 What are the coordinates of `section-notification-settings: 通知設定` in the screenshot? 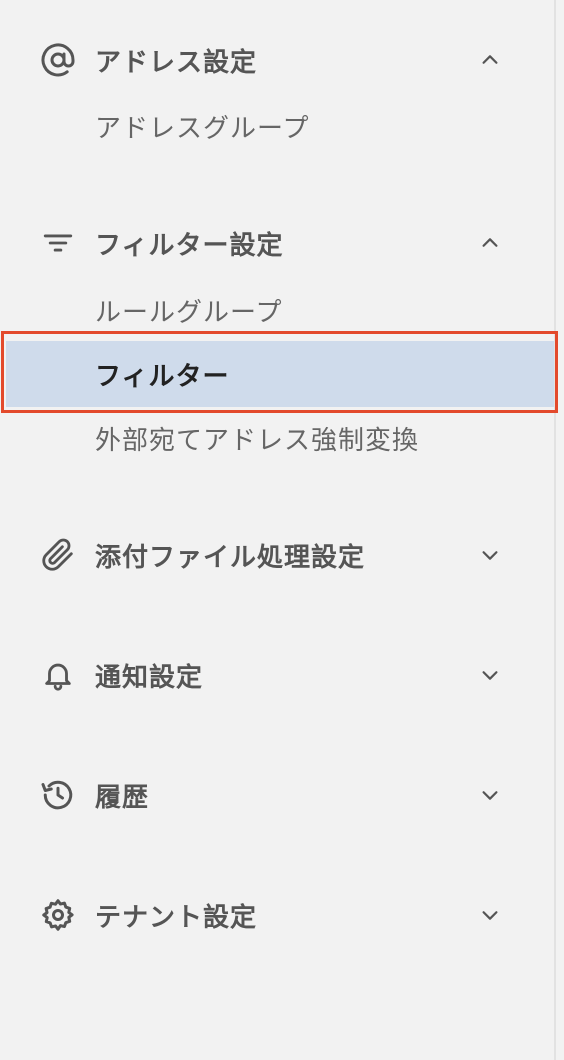 It's located at (278, 675).